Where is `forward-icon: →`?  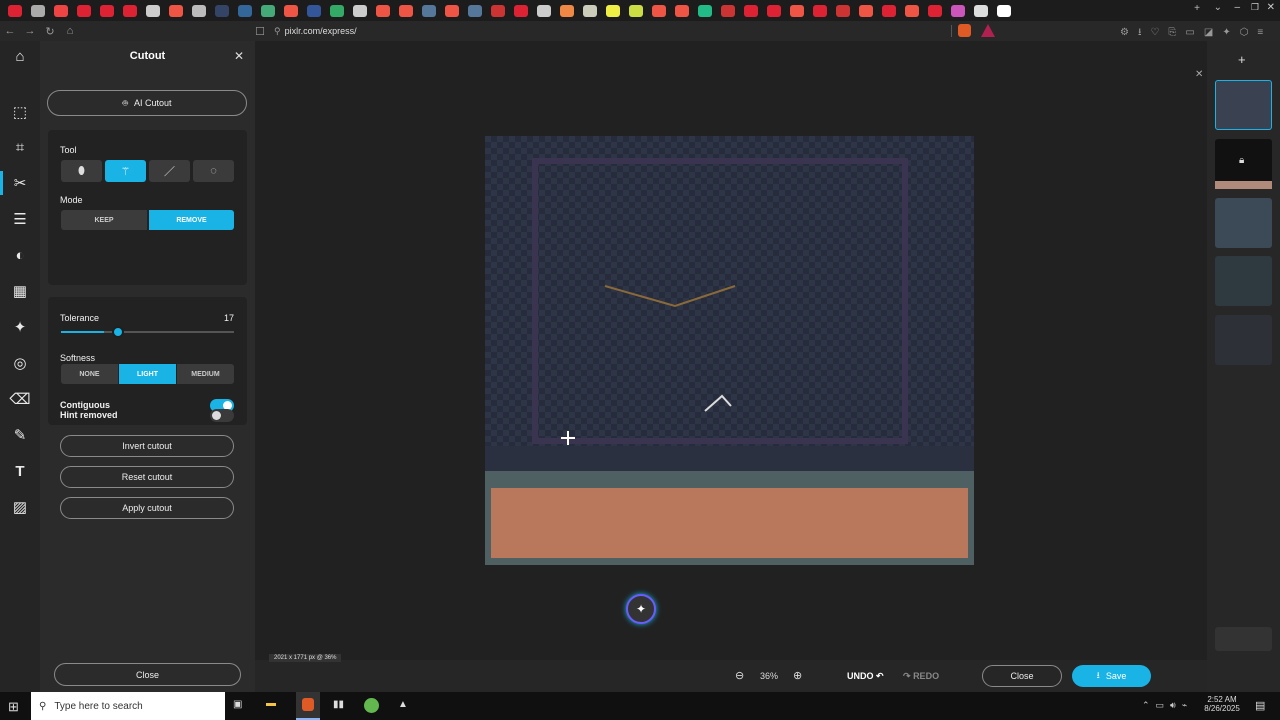 forward-icon: → is located at coordinates (30, 31).